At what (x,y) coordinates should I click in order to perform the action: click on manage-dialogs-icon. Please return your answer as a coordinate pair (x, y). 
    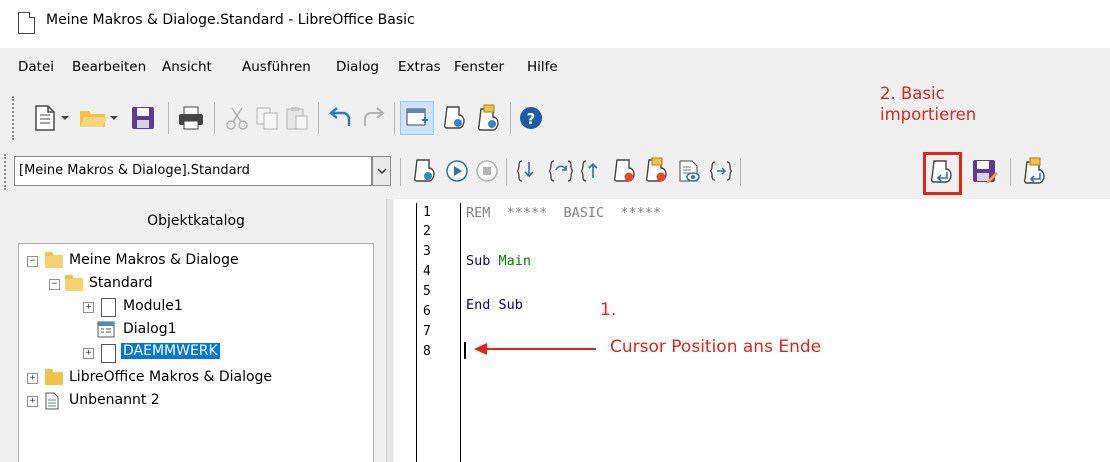
    Looking at the image, I should click on (489, 118).